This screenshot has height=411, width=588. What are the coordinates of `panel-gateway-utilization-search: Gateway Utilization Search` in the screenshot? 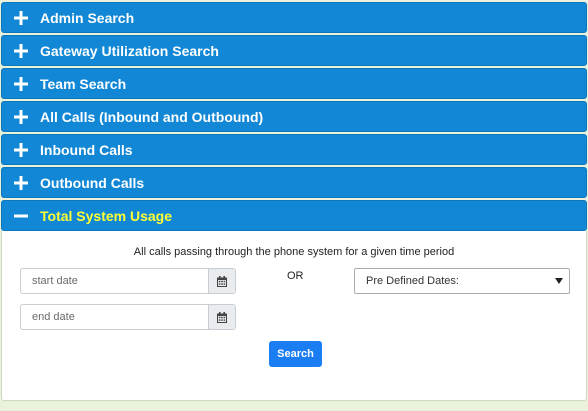 It's located at (294, 50).